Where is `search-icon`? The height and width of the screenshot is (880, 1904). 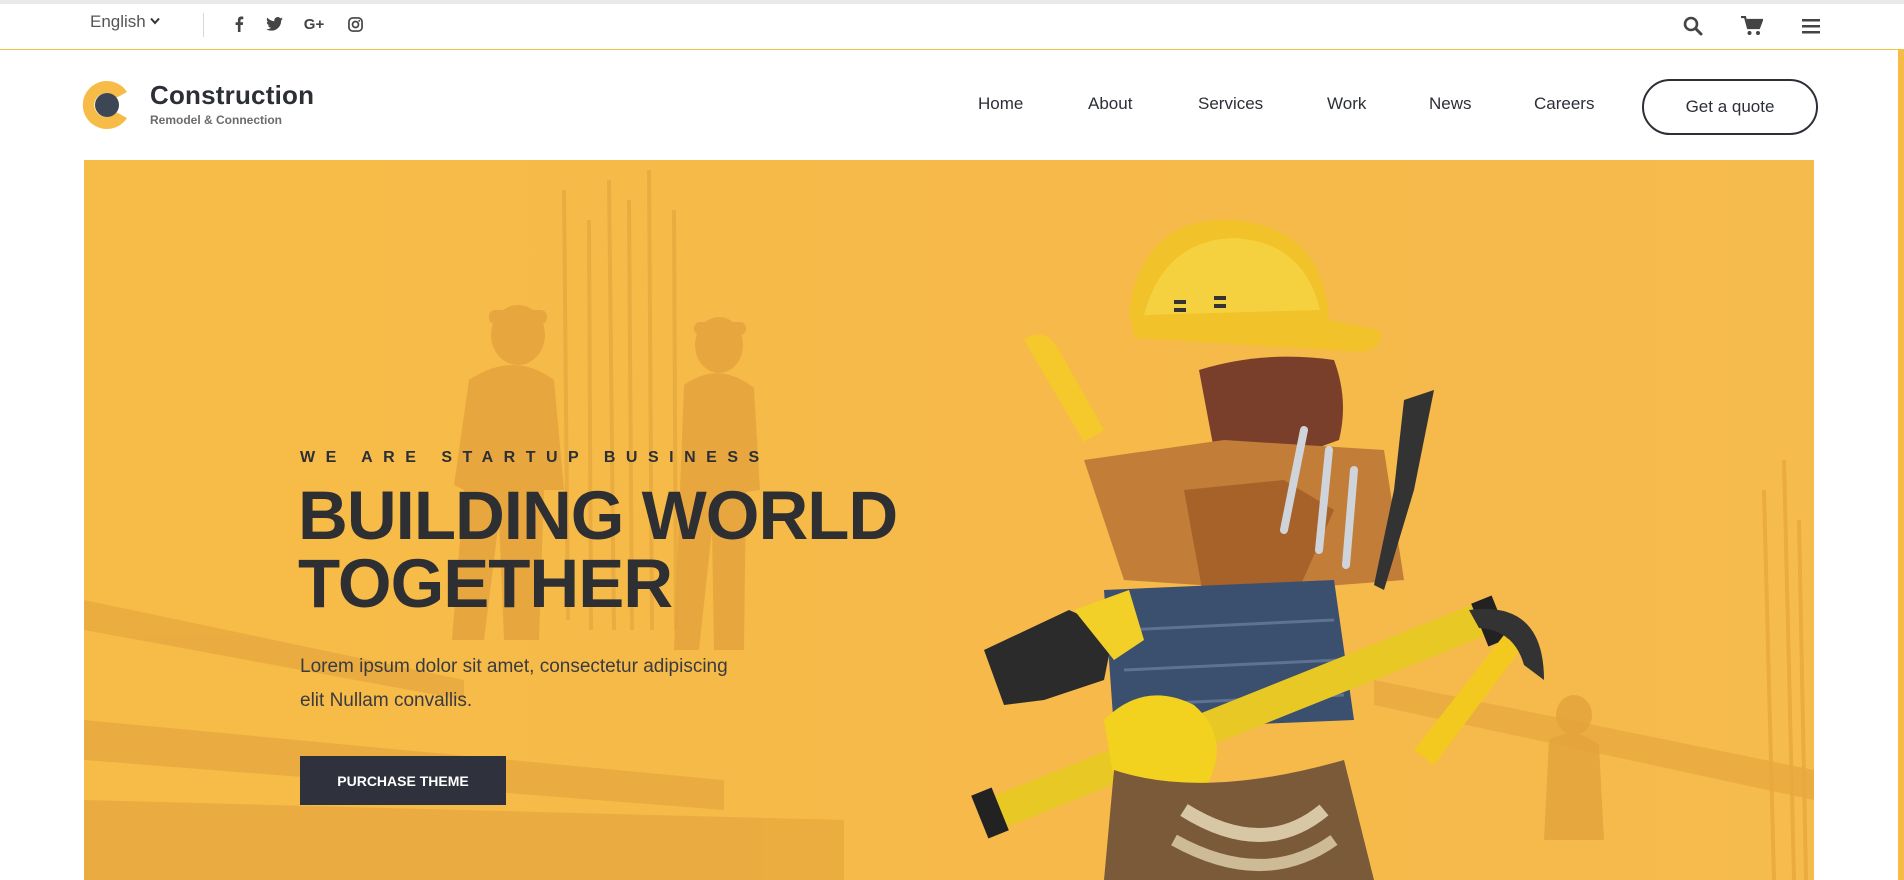
search-icon is located at coordinates (1693, 26).